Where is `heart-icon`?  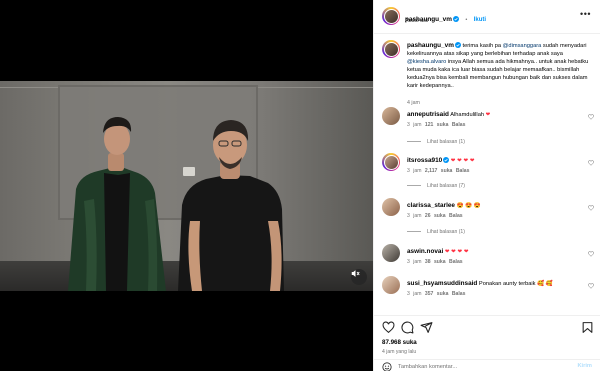 heart-icon is located at coordinates (388, 327).